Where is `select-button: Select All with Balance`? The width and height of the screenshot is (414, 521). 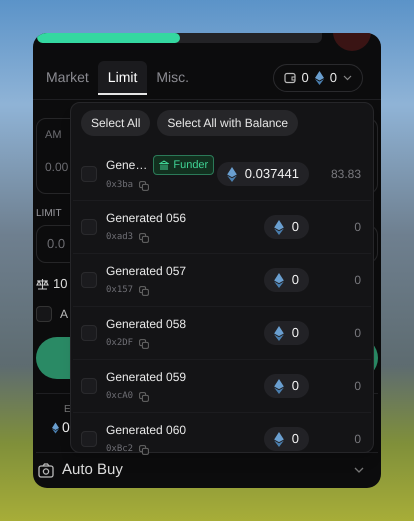 select-button: Select All with Balance is located at coordinates (227, 123).